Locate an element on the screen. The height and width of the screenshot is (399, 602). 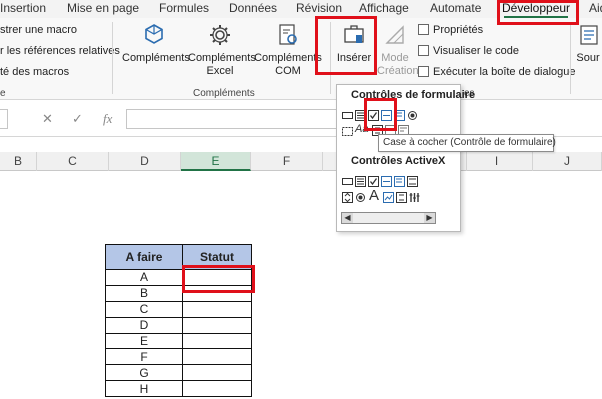
add-ins-button: Compléments is located at coordinates (156, 43).